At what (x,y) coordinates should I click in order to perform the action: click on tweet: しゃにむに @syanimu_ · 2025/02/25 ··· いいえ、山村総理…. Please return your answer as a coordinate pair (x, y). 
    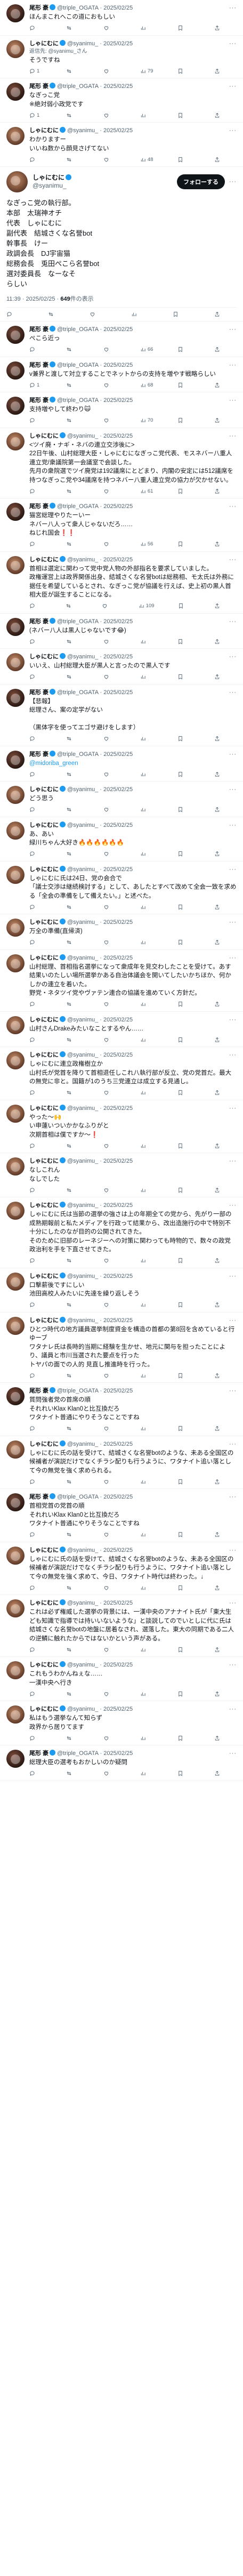
    Looking at the image, I should click on (122, 667).